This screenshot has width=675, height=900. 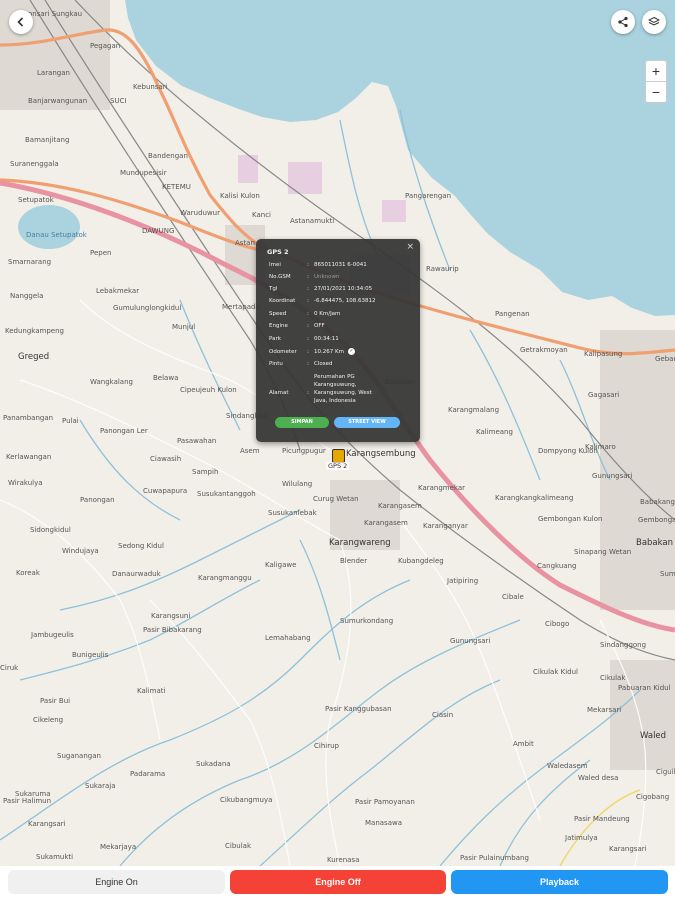 I want to click on share-icon, so click(x=623, y=22).